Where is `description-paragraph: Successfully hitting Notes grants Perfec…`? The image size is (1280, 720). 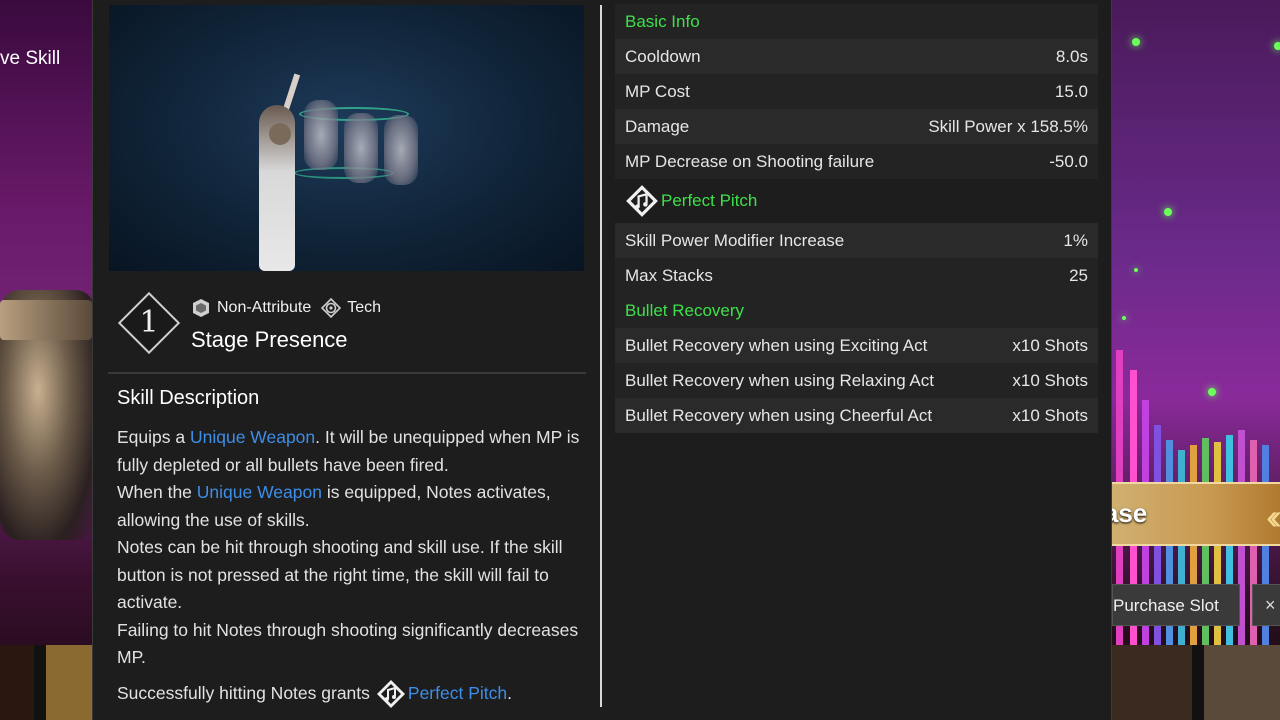 description-paragraph: Successfully hitting Notes grants Perfec… is located at coordinates (352, 694).